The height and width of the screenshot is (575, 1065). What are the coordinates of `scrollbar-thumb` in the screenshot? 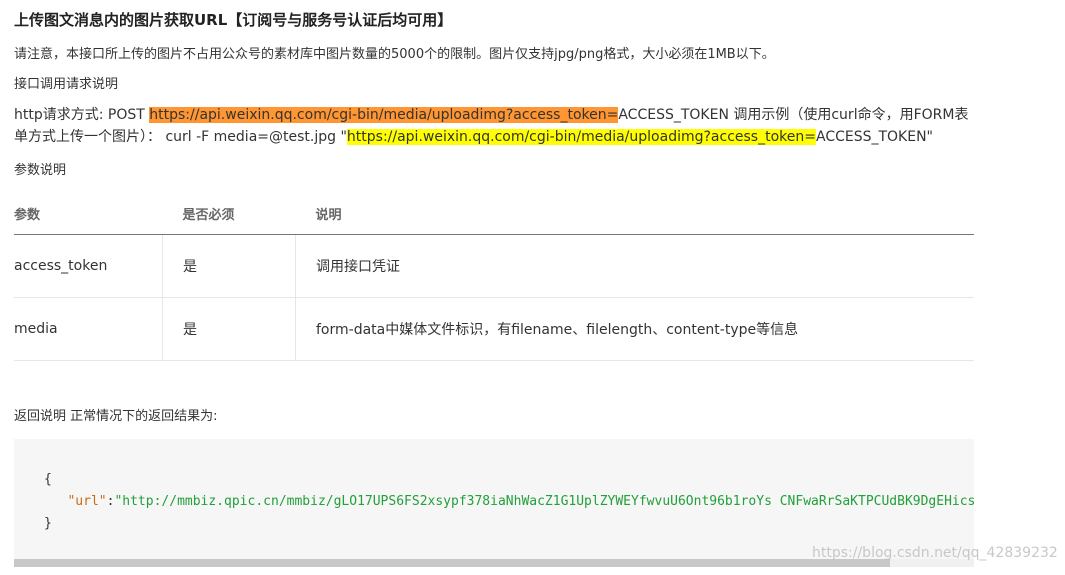 It's located at (452, 563).